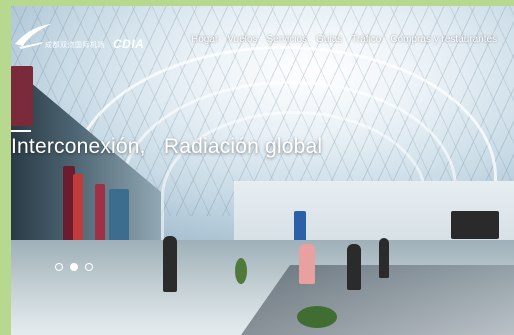  Describe the element at coordinates (243, 146) in the screenshot. I see `hero-headline-part2: Radiación global` at that location.